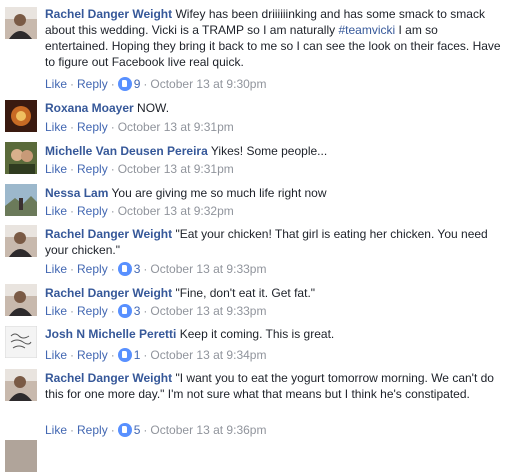  I want to click on timestamp: October 13 at 9:34pm, so click(208, 355).